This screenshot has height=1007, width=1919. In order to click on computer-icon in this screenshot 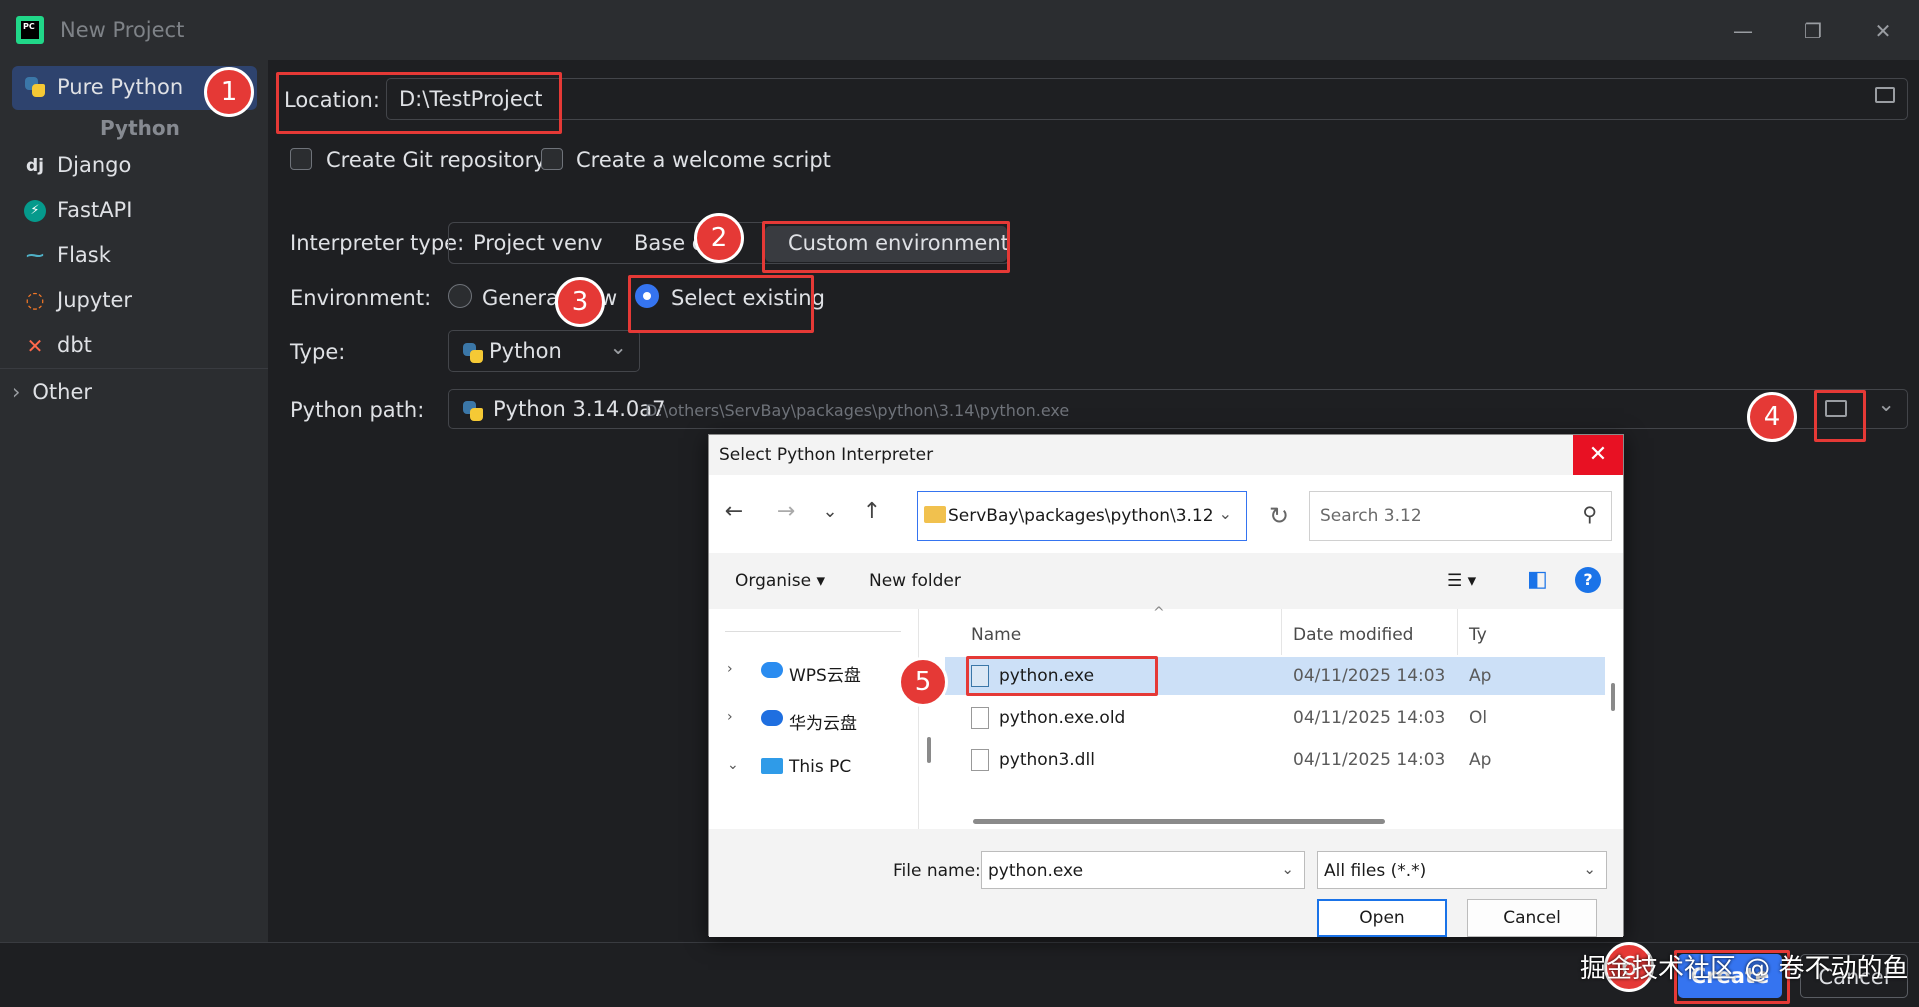, I will do `click(772, 766)`.